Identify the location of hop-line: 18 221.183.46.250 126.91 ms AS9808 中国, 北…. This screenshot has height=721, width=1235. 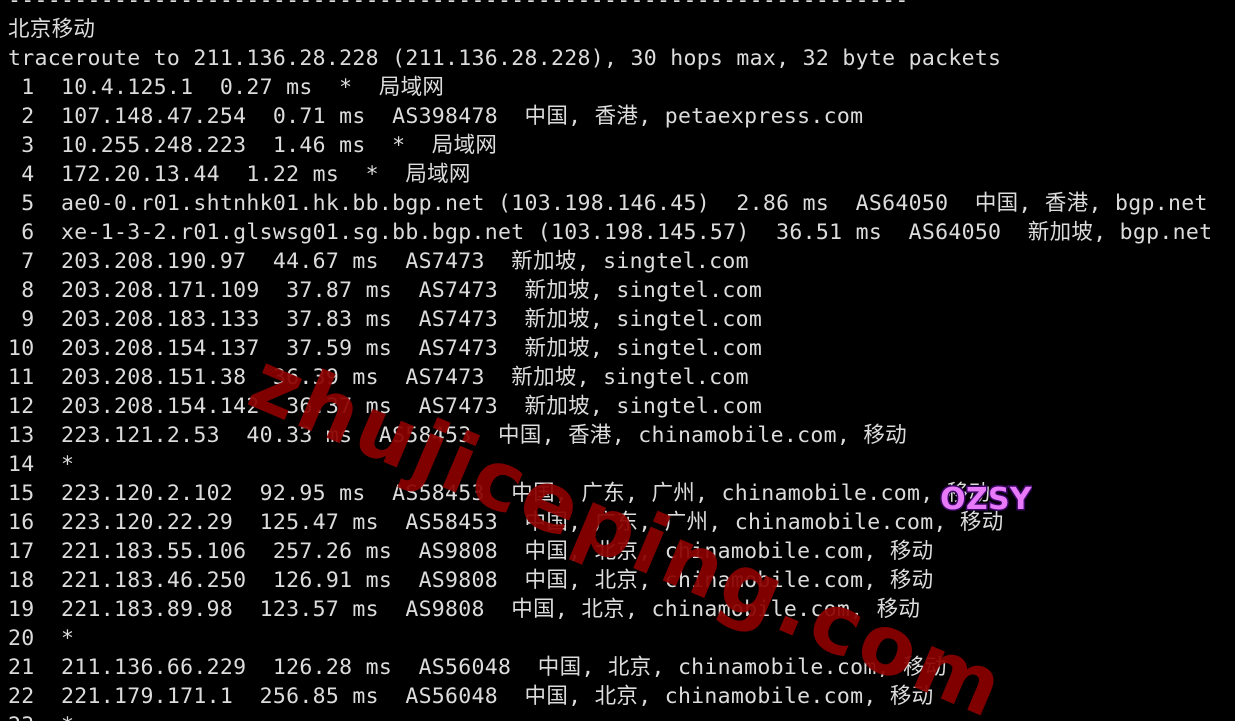
(471, 580).